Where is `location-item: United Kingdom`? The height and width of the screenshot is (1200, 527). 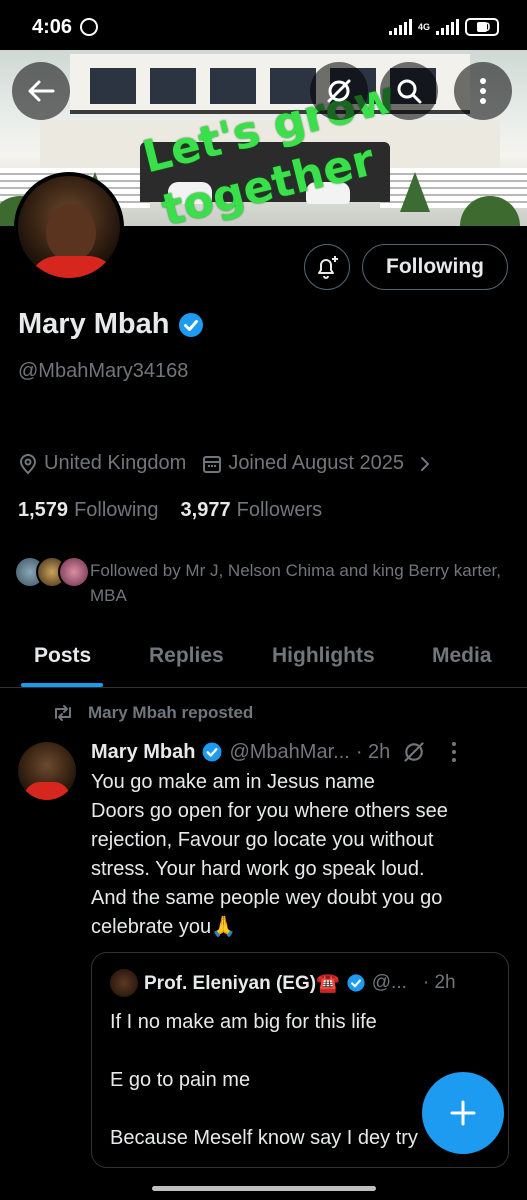 location-item: United Kingdom is located at coordinates (102, 463).